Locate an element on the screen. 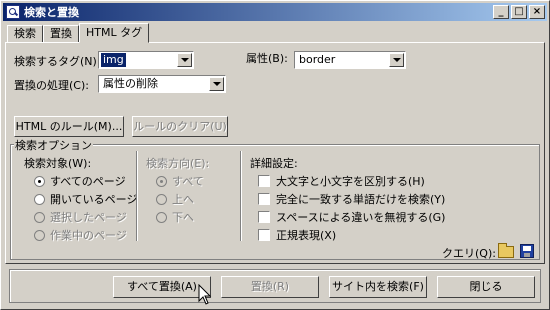 This screenshot has height=310, width=550. target-selected-pages-label: 選択したページ is located at coordinates (88, 217).